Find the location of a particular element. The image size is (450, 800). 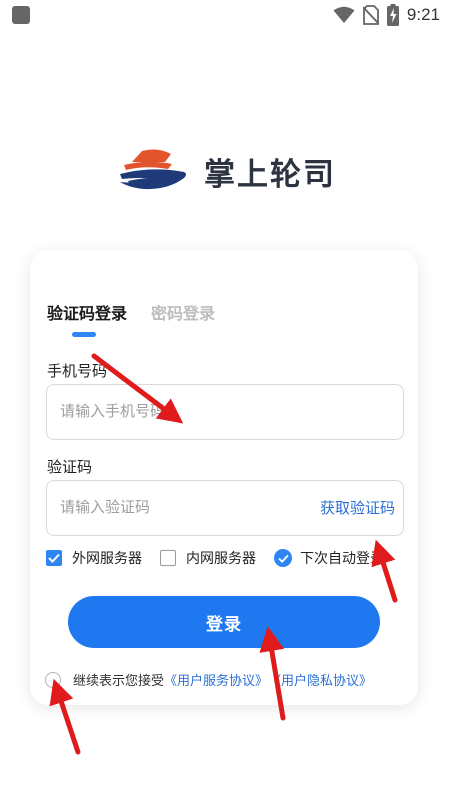

code-input is located at coordinates (185, 507).